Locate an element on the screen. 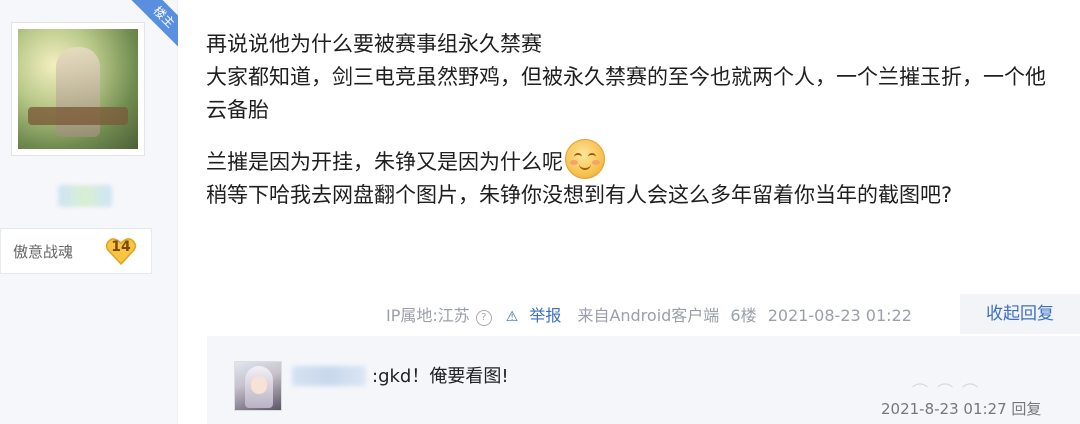 This screenshot has width=1080, height=424. report-button: ⚠ 举报 is located at coordinates (537, 315).